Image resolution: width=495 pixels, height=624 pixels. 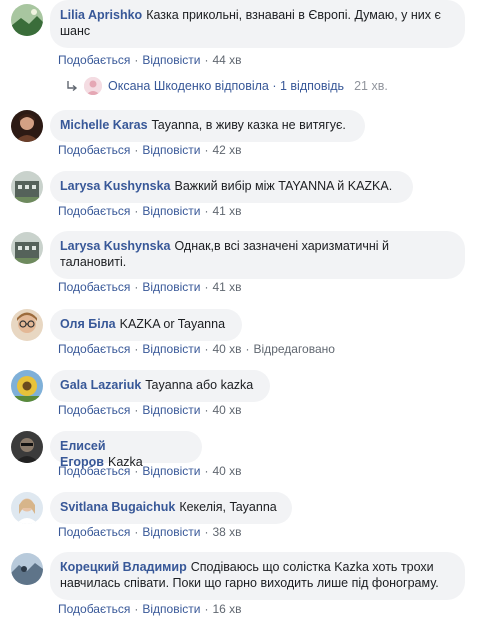 I want to click on comment-text: Важкий вибір між TAYANNA й KAZKA., so click(x=283, y=186).